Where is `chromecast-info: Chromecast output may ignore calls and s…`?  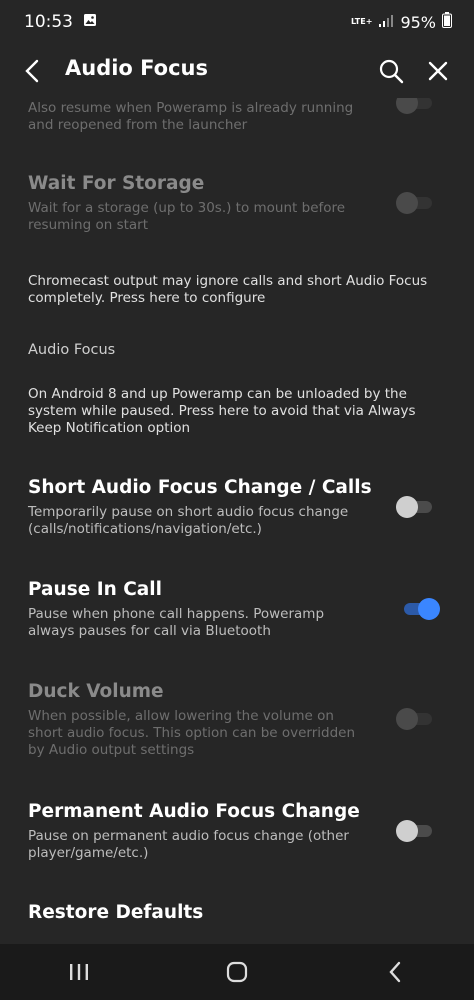 chromecast-info: Chromecast output may ignore calls and s… is located at coordinates (233, 290).